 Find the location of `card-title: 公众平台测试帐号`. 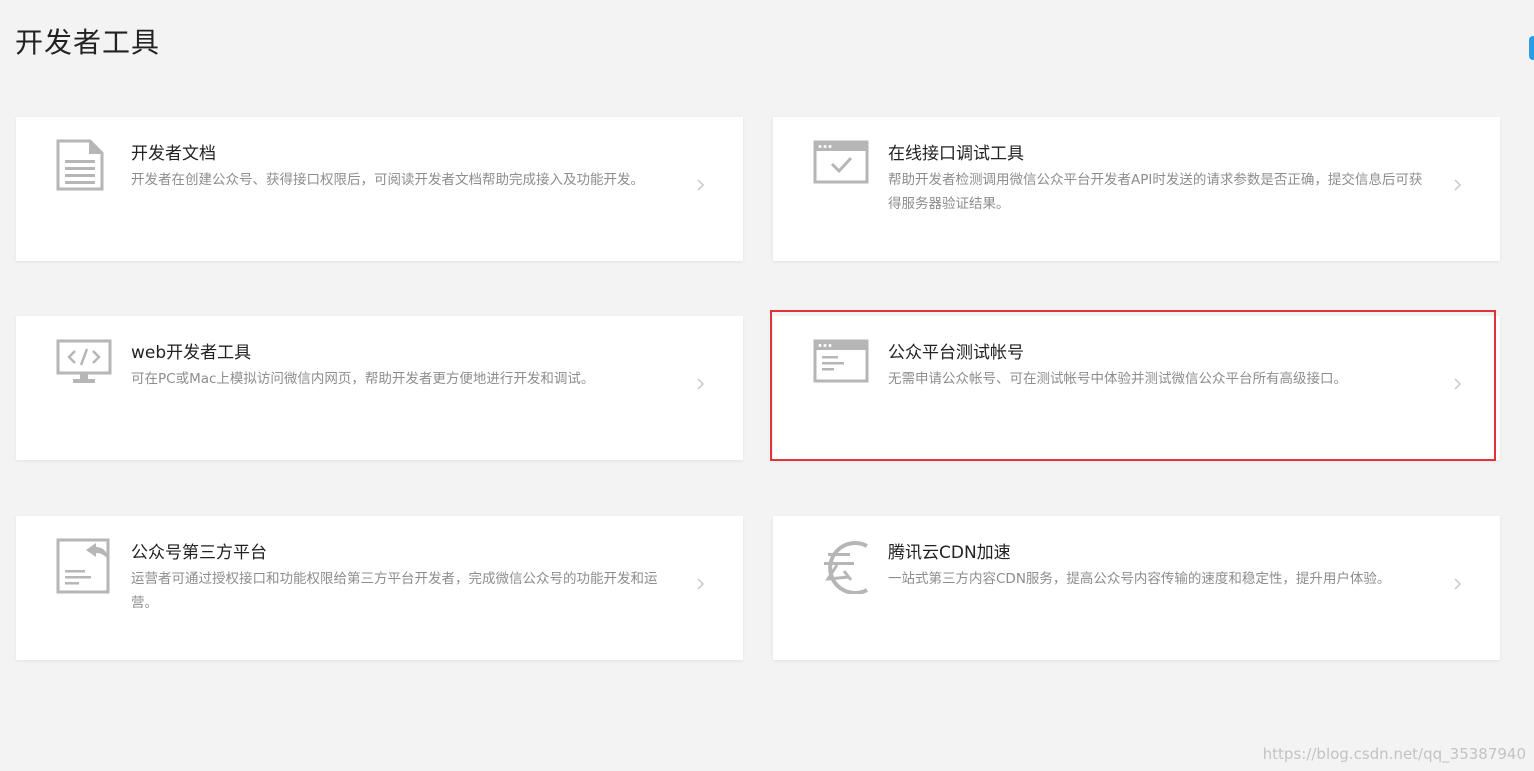

card-title: 公众平台测试帐号 is located at coordinates (956, 353).